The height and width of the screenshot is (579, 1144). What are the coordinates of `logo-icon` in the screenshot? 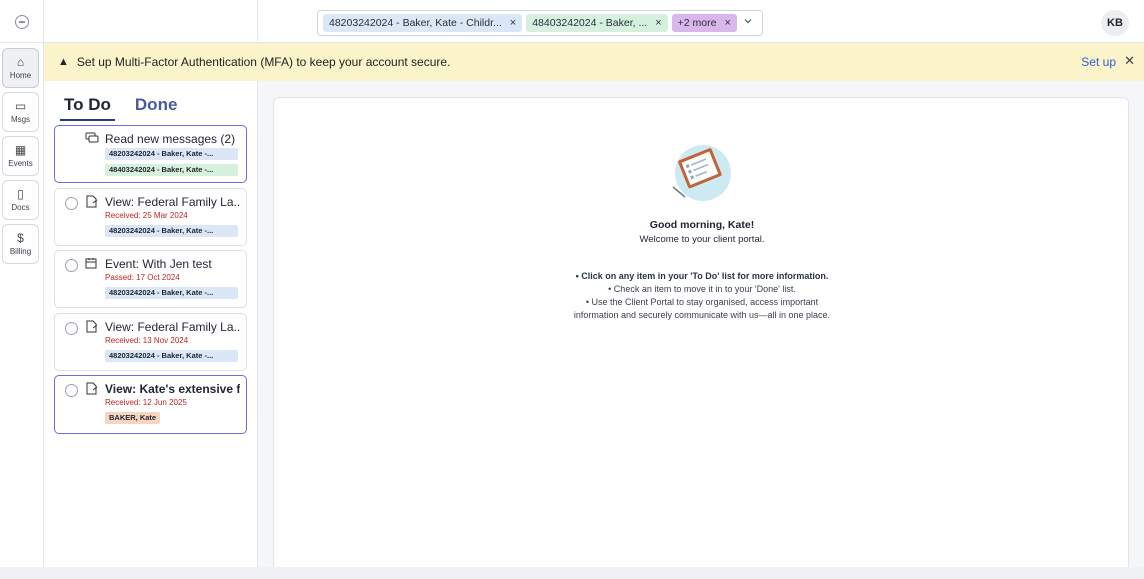 It's located at (21, 21).